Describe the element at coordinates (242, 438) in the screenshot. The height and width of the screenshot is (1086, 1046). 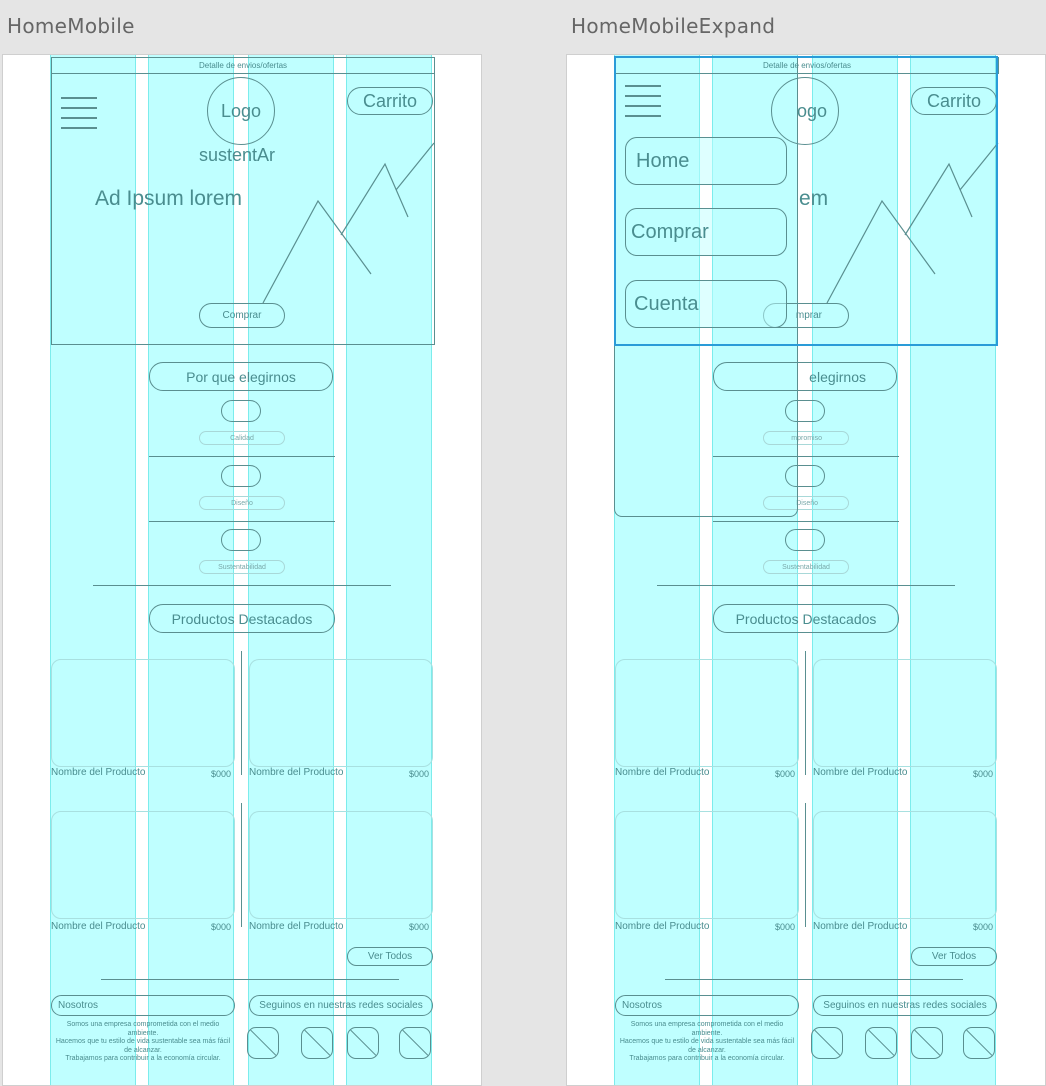
I see `feature-label: Calidad` at that location.